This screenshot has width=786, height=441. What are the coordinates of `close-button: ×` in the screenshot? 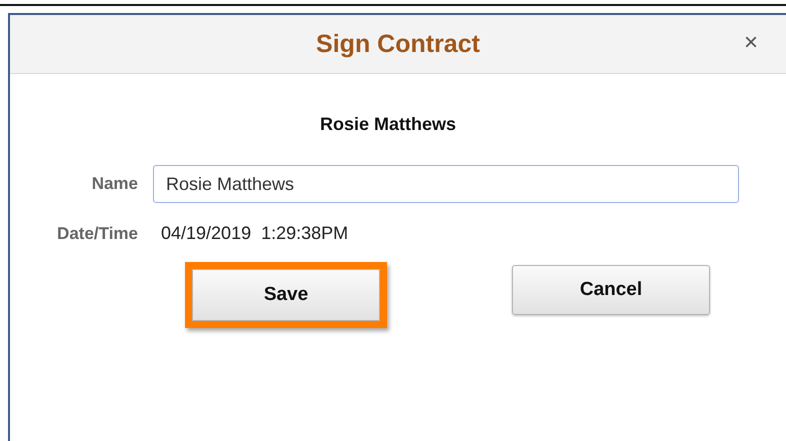 It's located at (751, 43).